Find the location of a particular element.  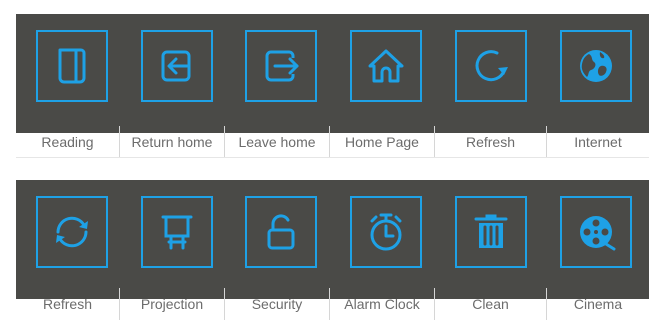

leave-home-tile is located at coordinates (281, 66).